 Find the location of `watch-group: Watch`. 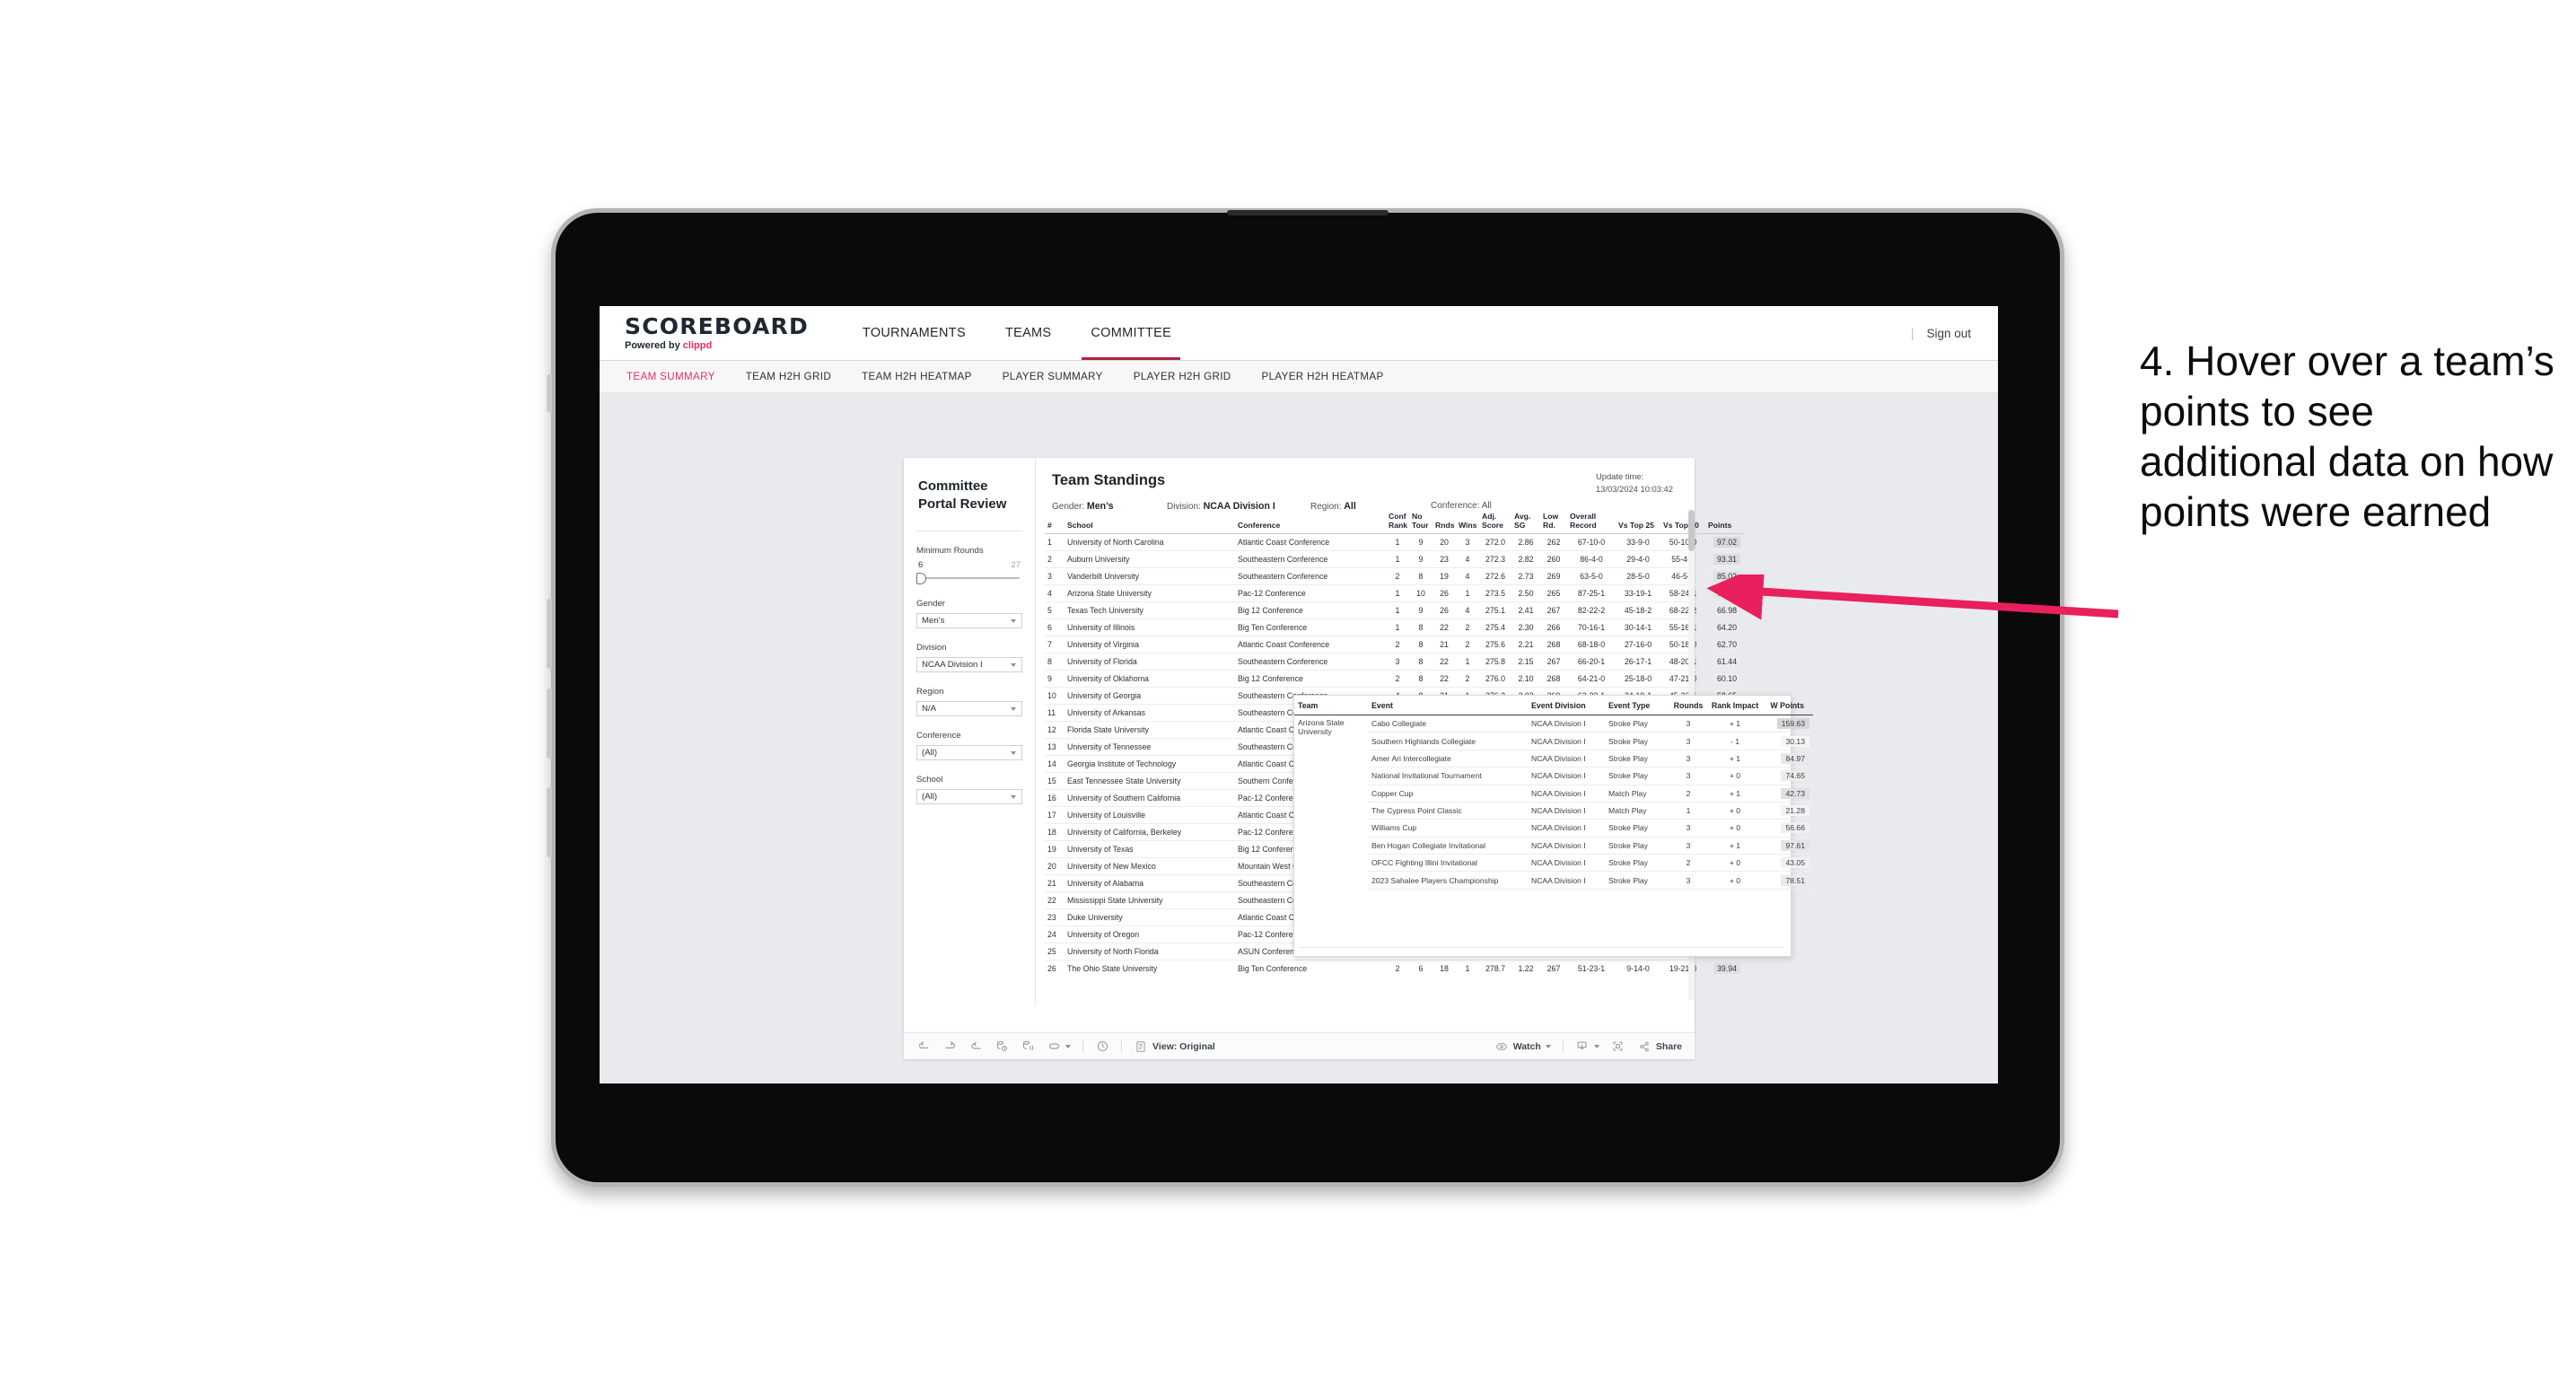

watch-group: Watch is located at coordinates (1522, 1047).